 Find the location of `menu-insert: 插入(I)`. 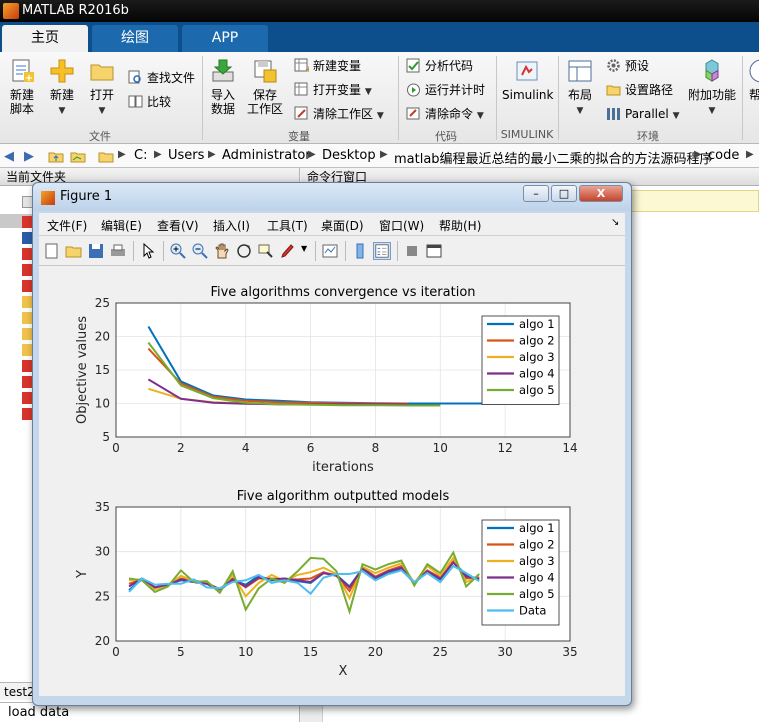

menu-insert: 插入(I) is located at coordinates (231, 225).